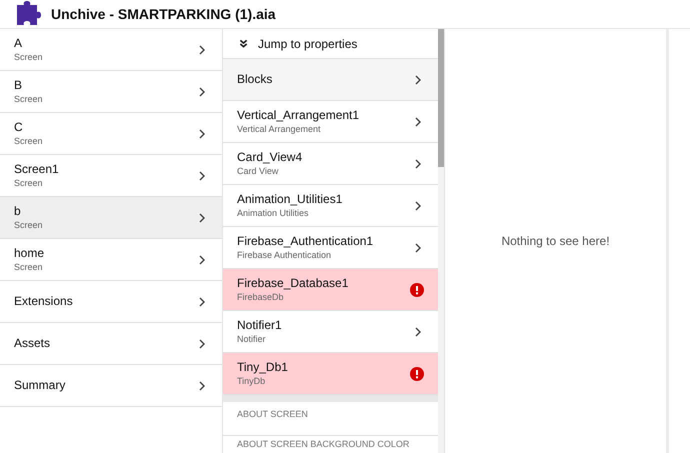  What do you see at coordinates (269, 157) in the screenshot?
I see `component-name: Card_View4` at bounding box center [269, 157].